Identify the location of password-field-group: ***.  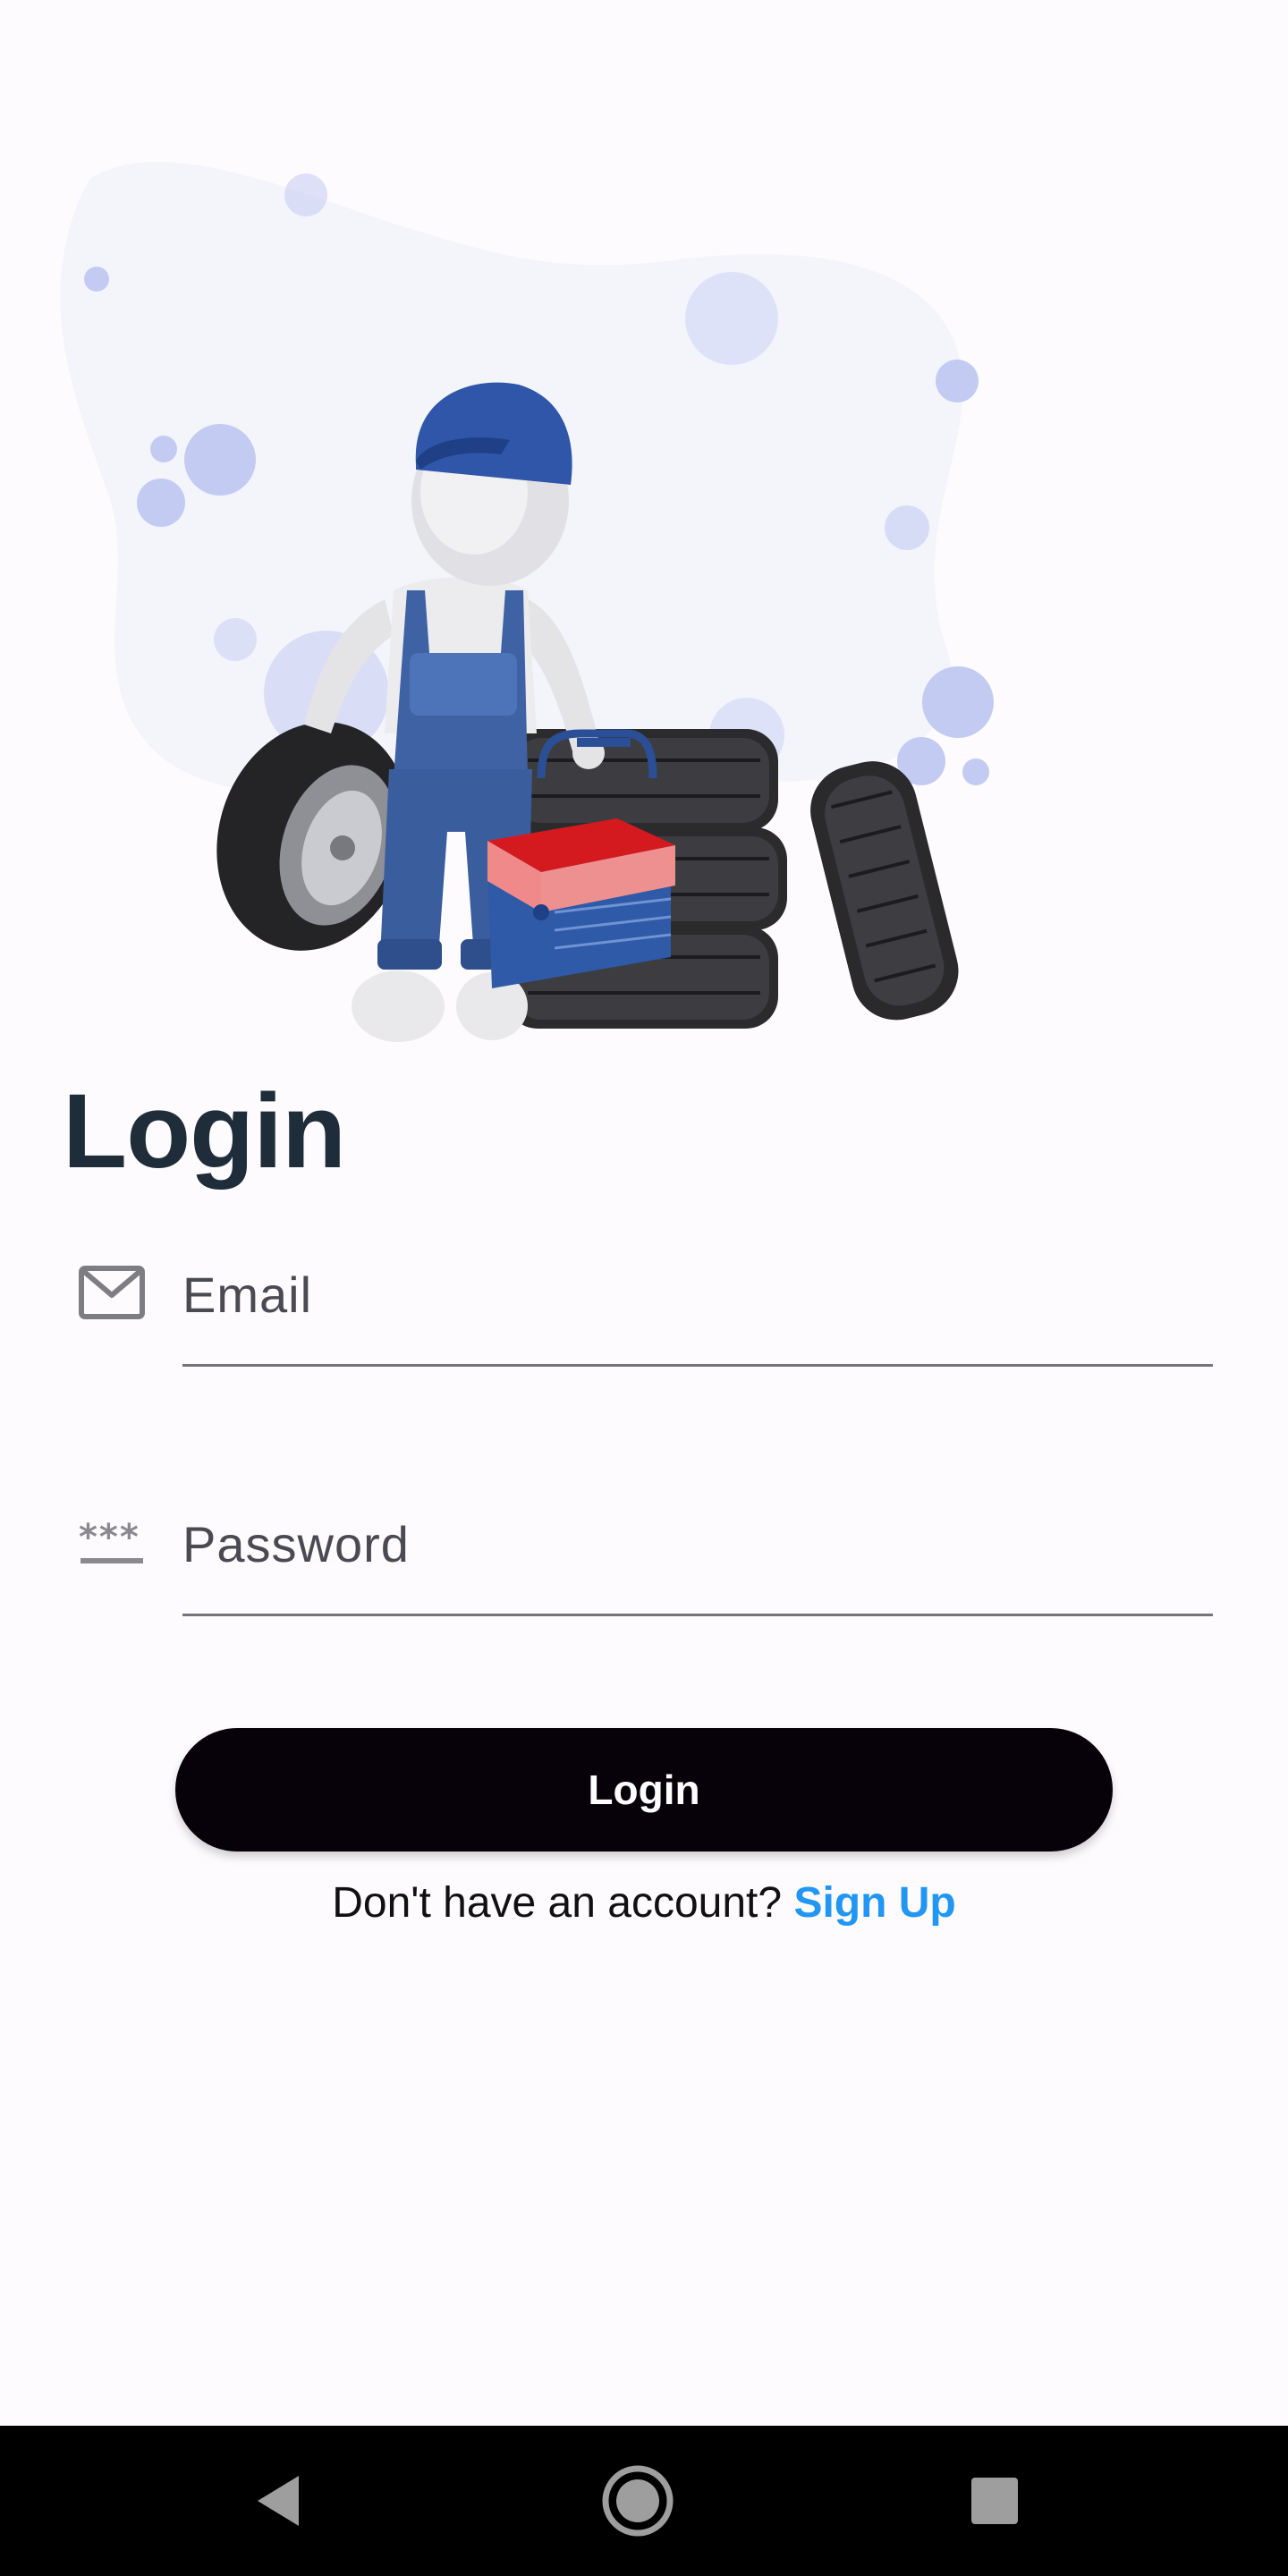
(642, 1557).